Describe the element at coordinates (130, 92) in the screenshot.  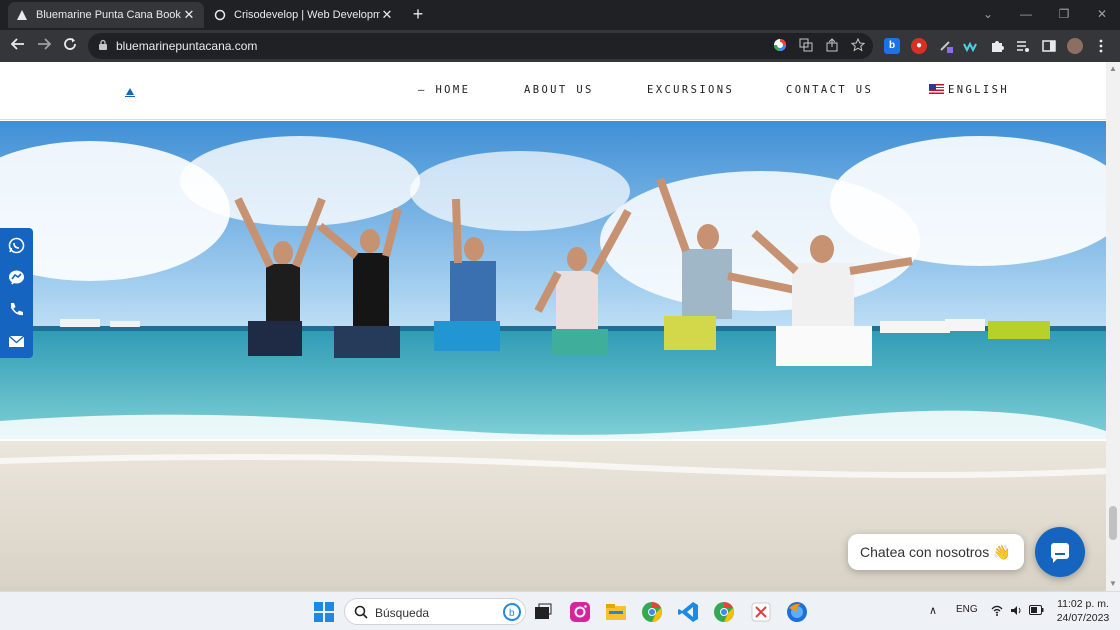
I see `site-logo` at that location.